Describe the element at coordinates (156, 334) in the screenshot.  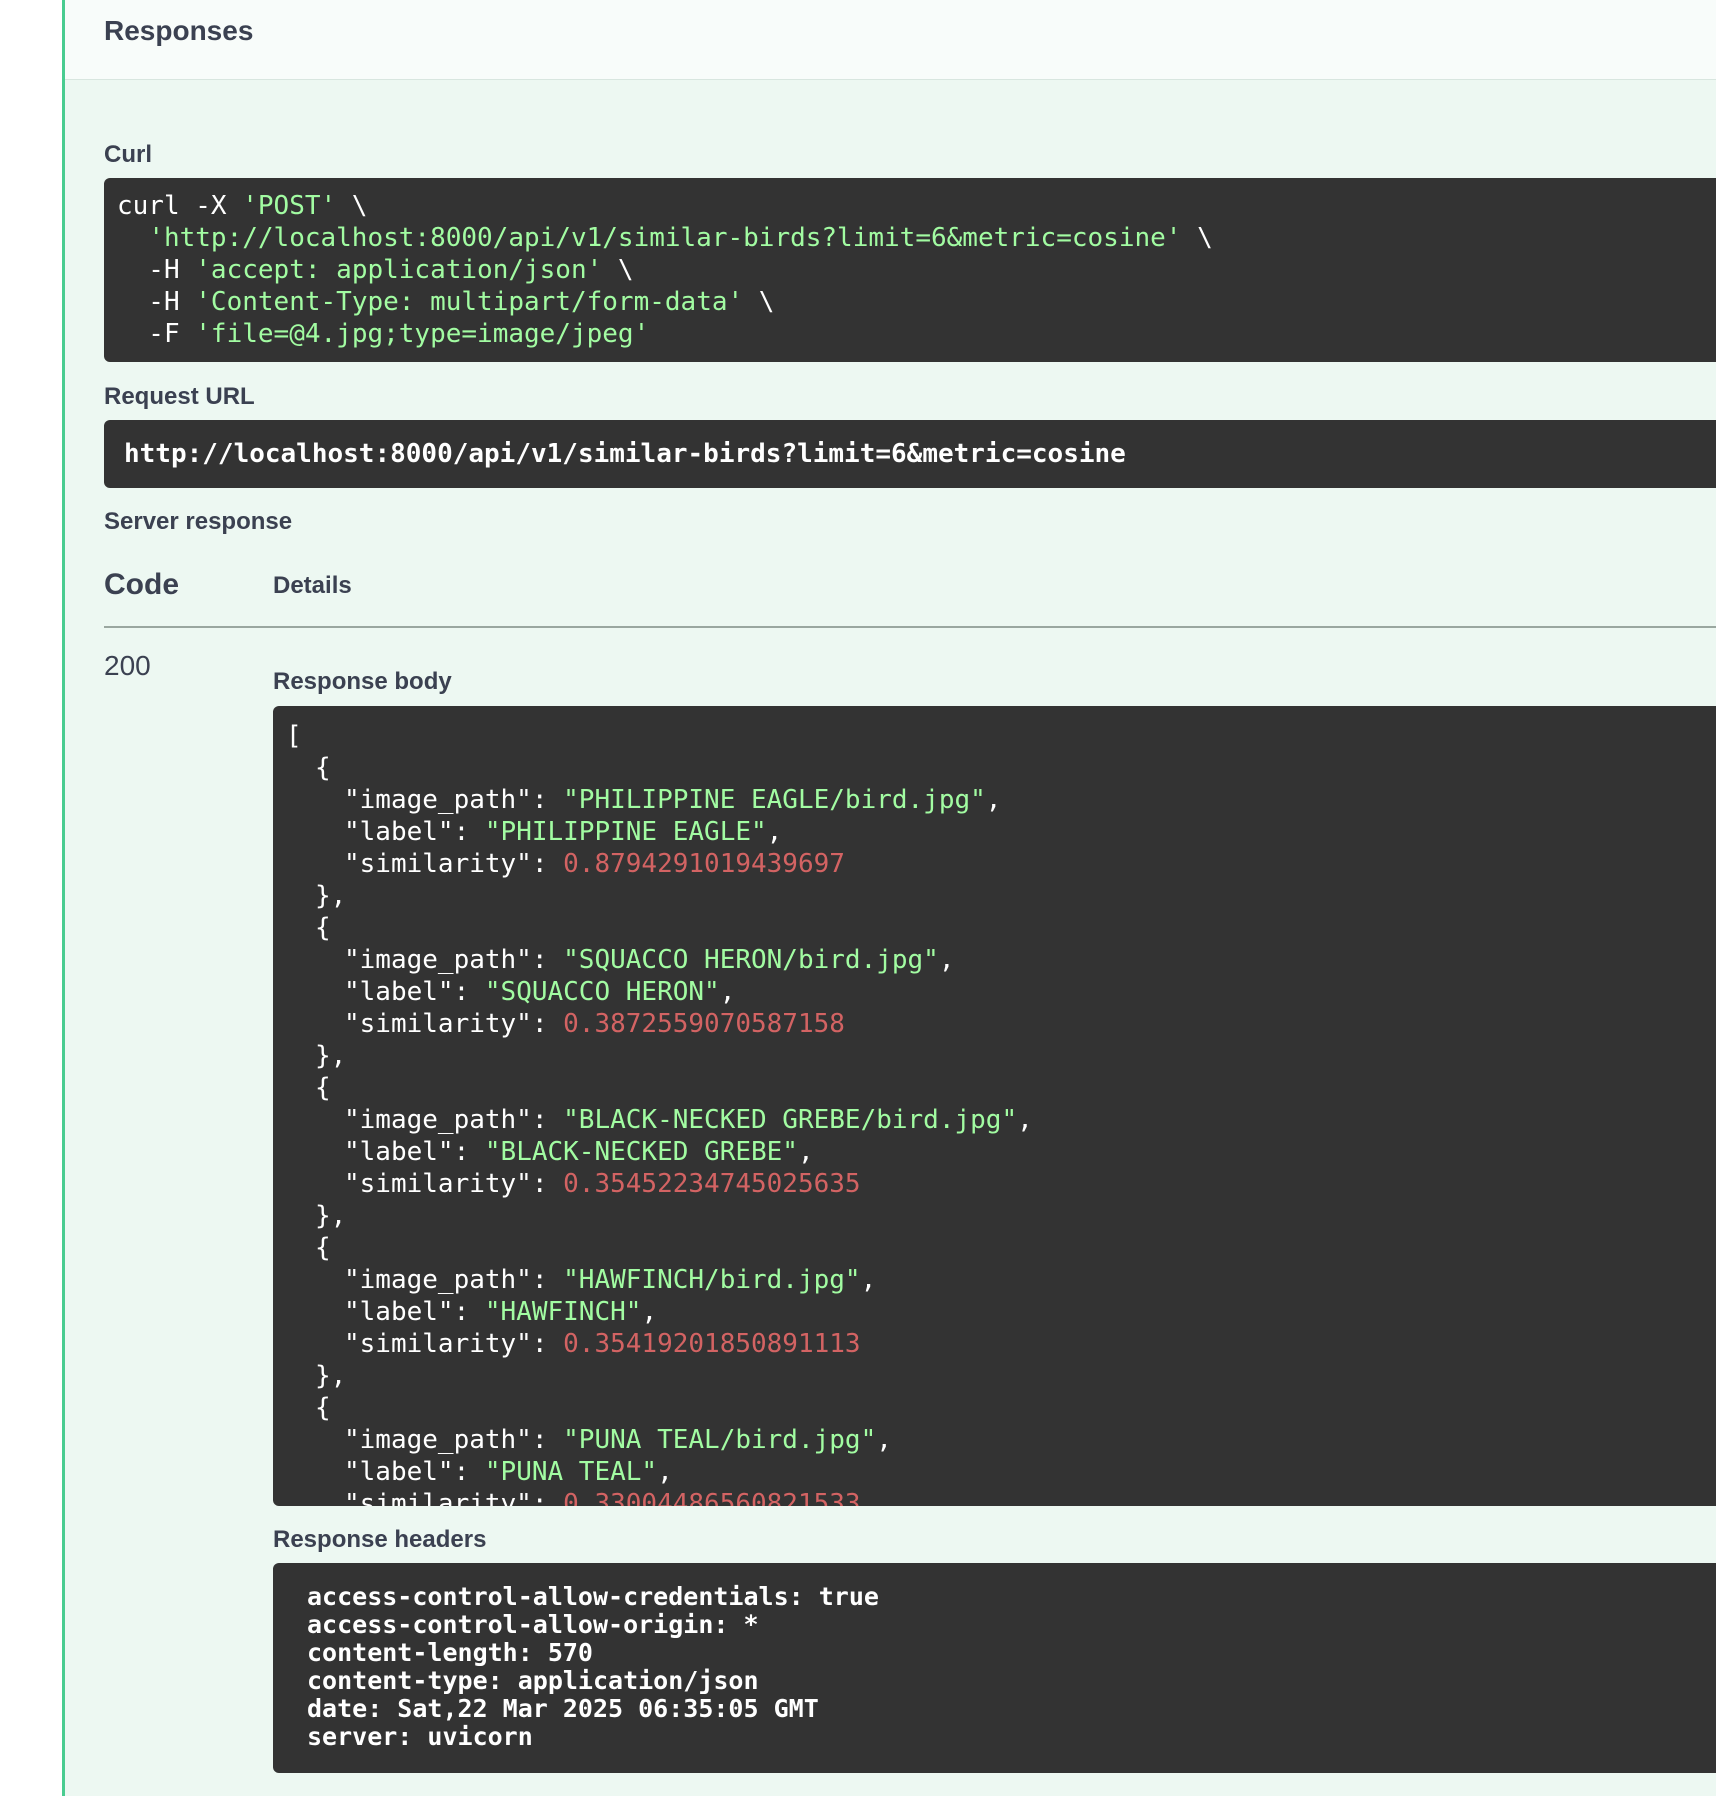
I see `curl-plain-text: -F` at that location.